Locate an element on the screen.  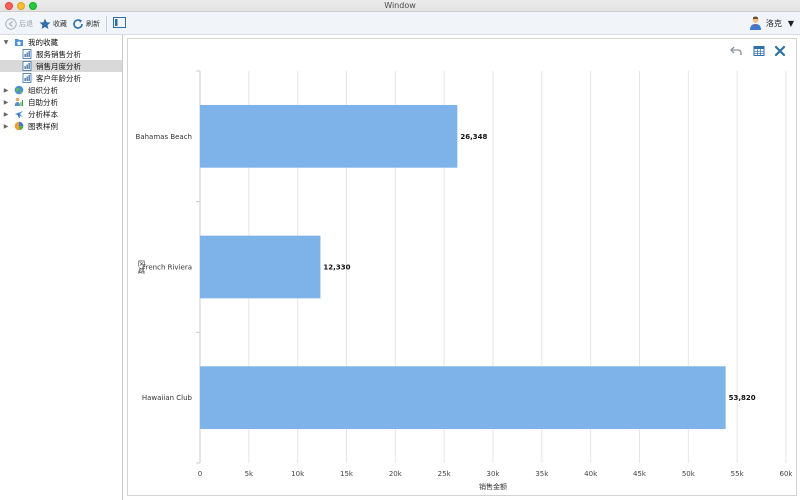
x-tick-label: 0 is located at coordinates (200, 474).